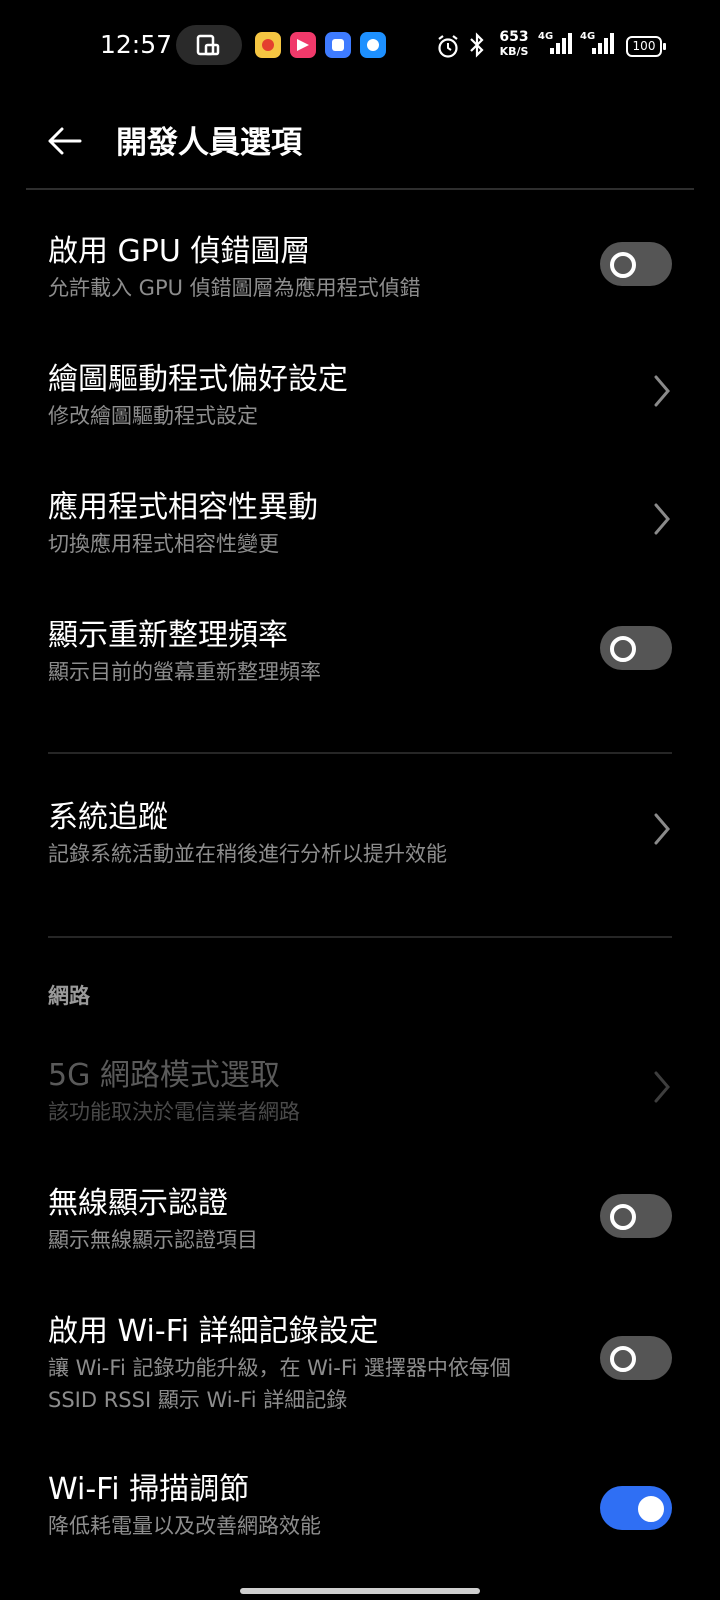 This screenshot has height=1600, width=720. I want to click on weibo-notification-icon, so click(268, 45).